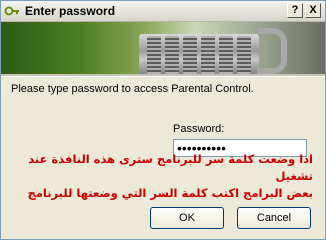 Image resolution: width=326 pixels, height=240 pixels. I want to click on key-icon, so click(11, 11).